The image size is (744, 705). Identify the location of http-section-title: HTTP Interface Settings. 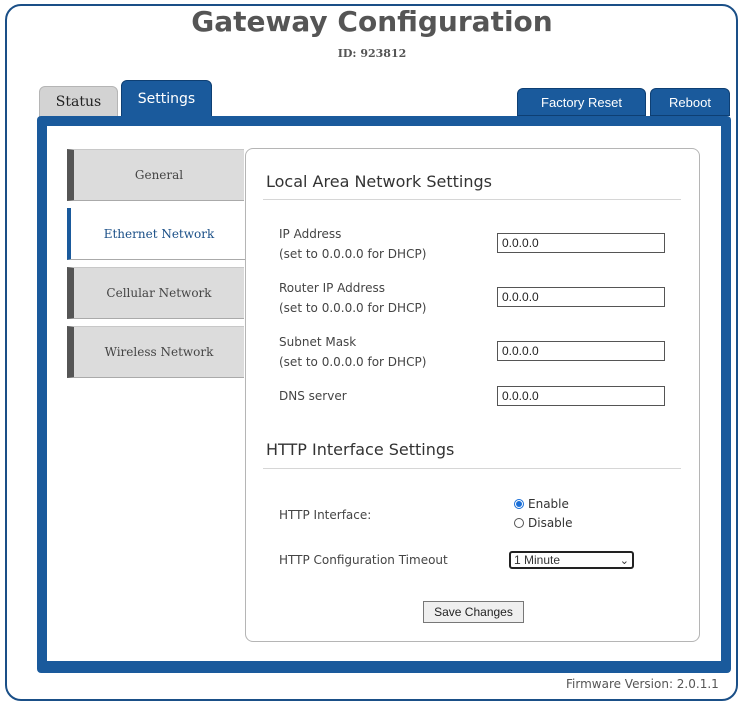
(360, 449).